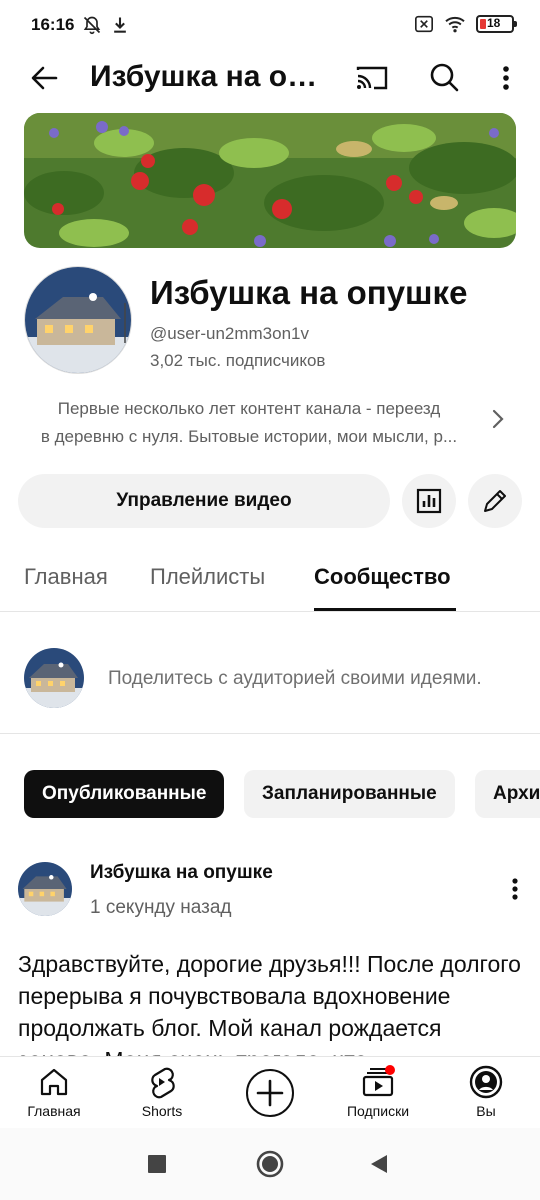 This screenshot has width=540, height=1200. I want to click on tab-home: Главная, so click(66, 577).